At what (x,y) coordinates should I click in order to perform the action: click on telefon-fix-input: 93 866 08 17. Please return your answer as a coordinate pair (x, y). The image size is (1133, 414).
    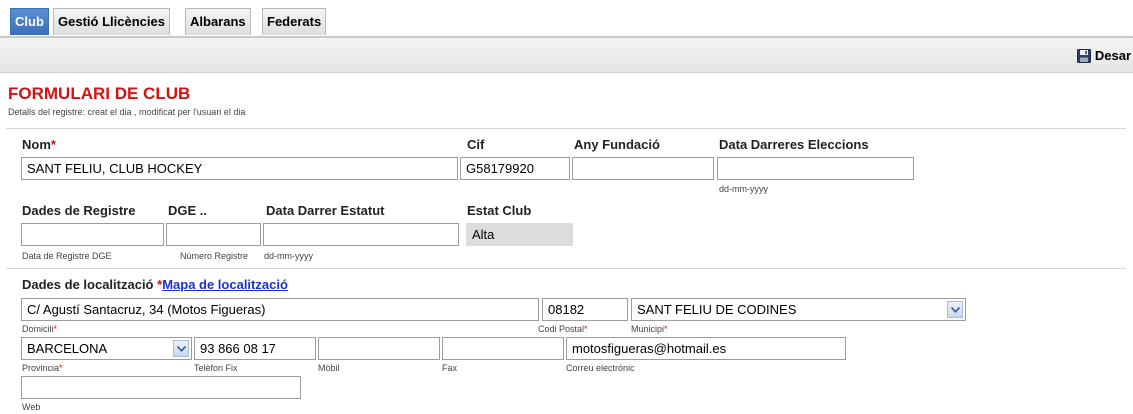
    Looking at the image, I should click on (255, 348).